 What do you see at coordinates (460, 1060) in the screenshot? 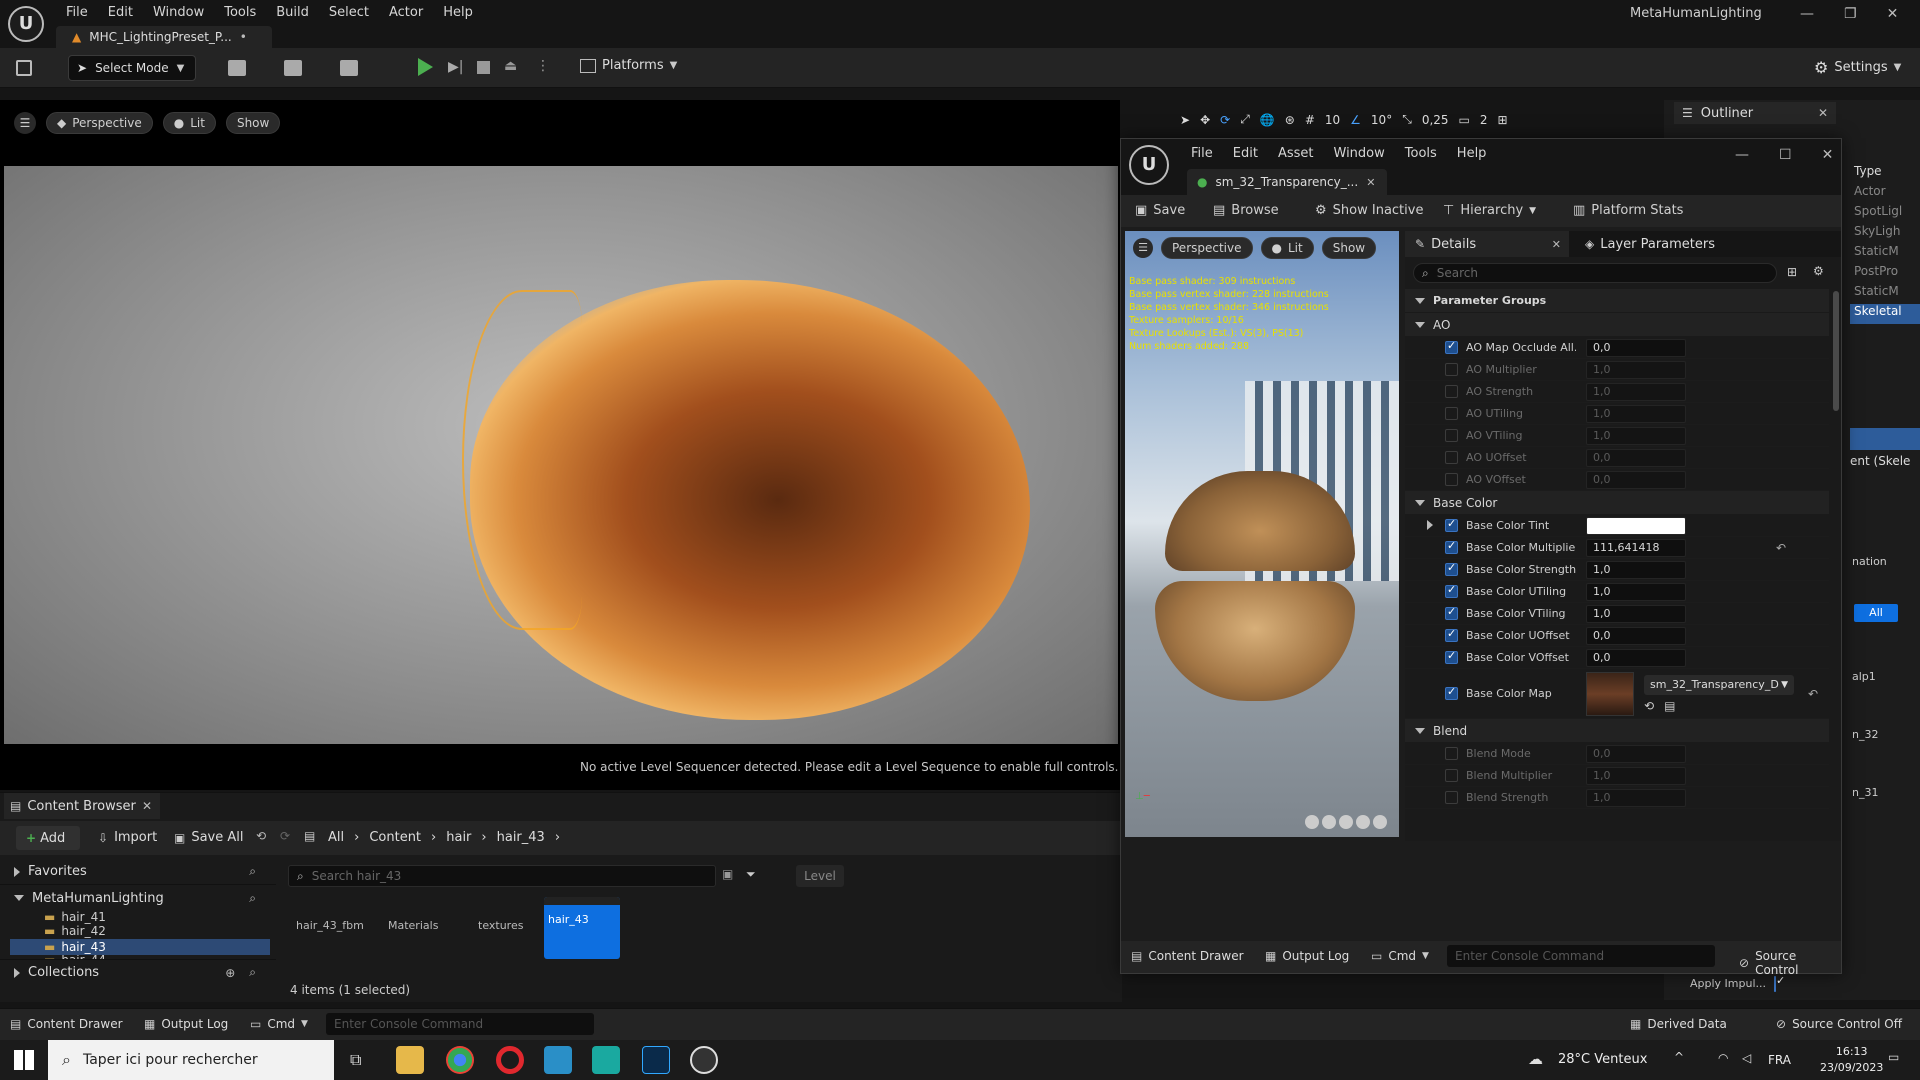
I see `chrome-icon` at bounding box center [460, 1060].